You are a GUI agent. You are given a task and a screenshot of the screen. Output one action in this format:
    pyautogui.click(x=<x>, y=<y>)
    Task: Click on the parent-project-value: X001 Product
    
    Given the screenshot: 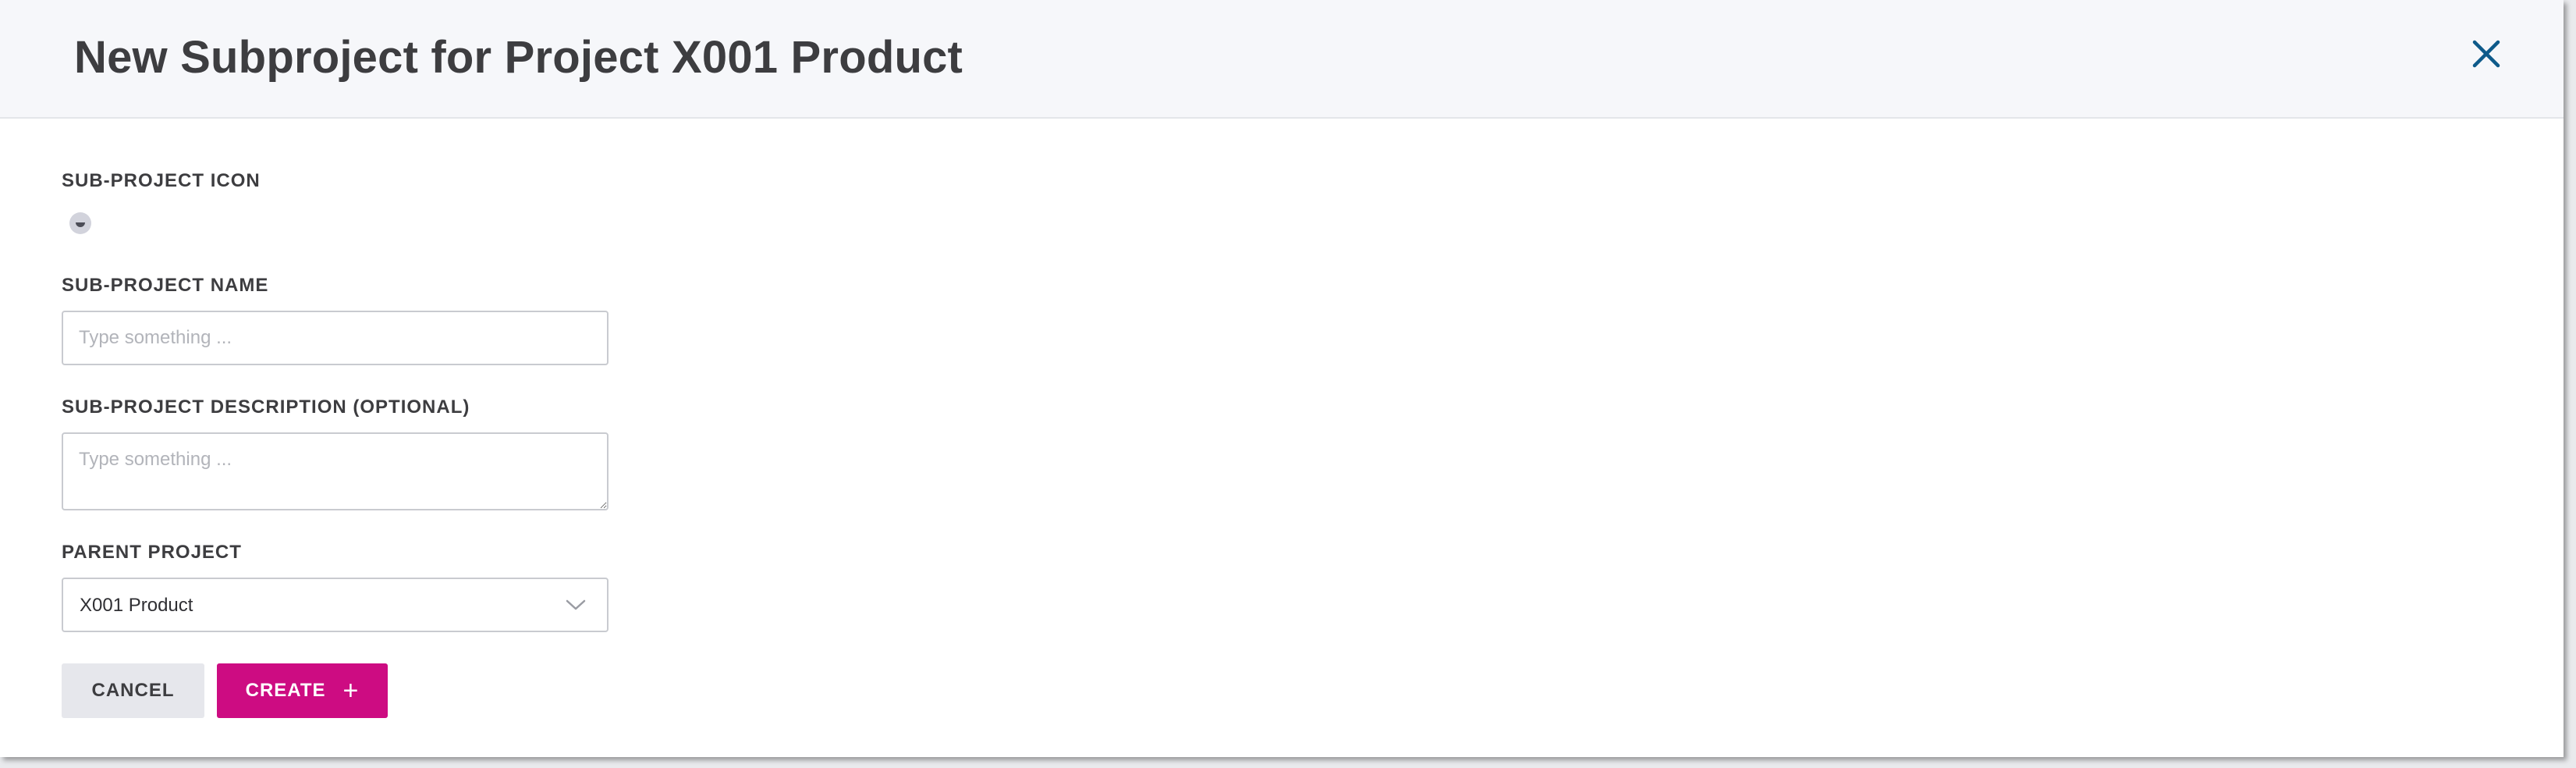 What is the action you would take?
    pyautogui.click(x=136, y=605)
    